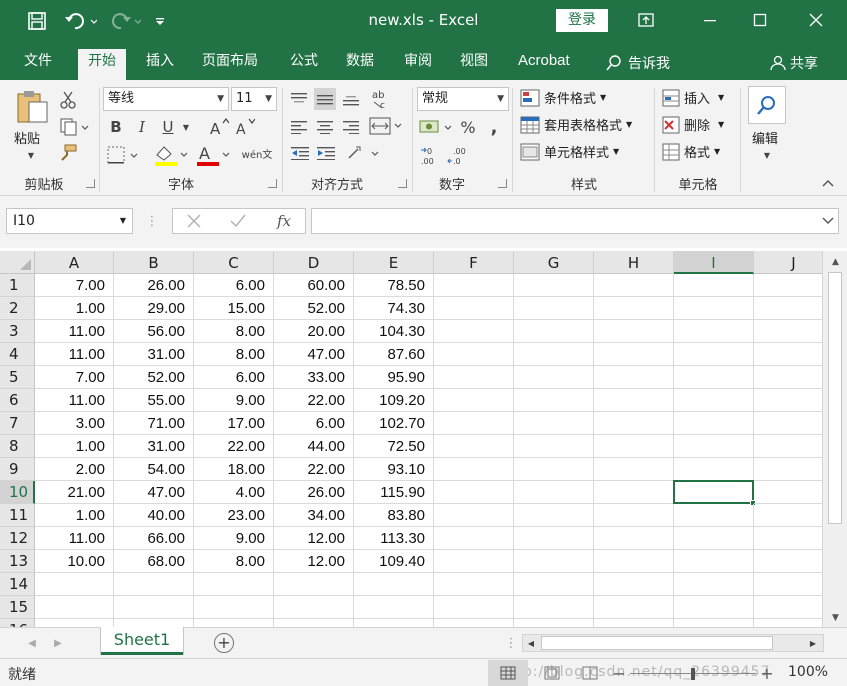  Describe the element at coordinates (325, 99) in the screenshot. I see `align-middle-icon` at that location.